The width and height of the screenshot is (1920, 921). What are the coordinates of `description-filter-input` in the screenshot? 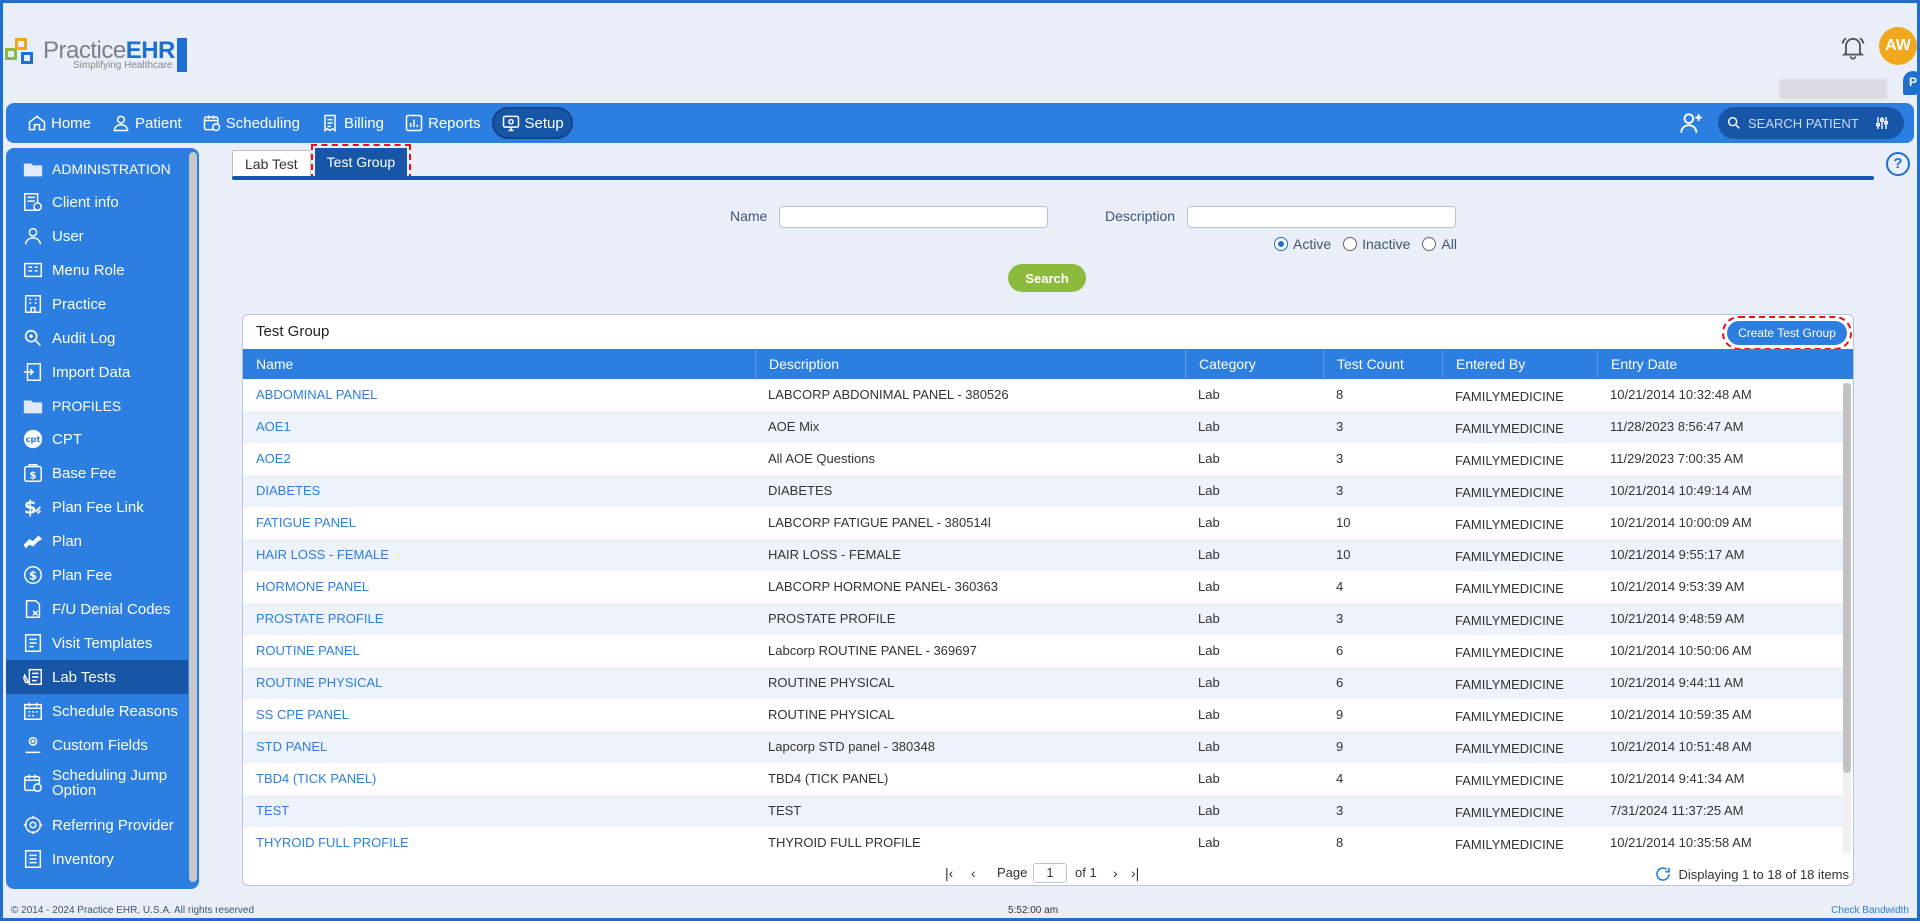 It's located at (1321, 217).